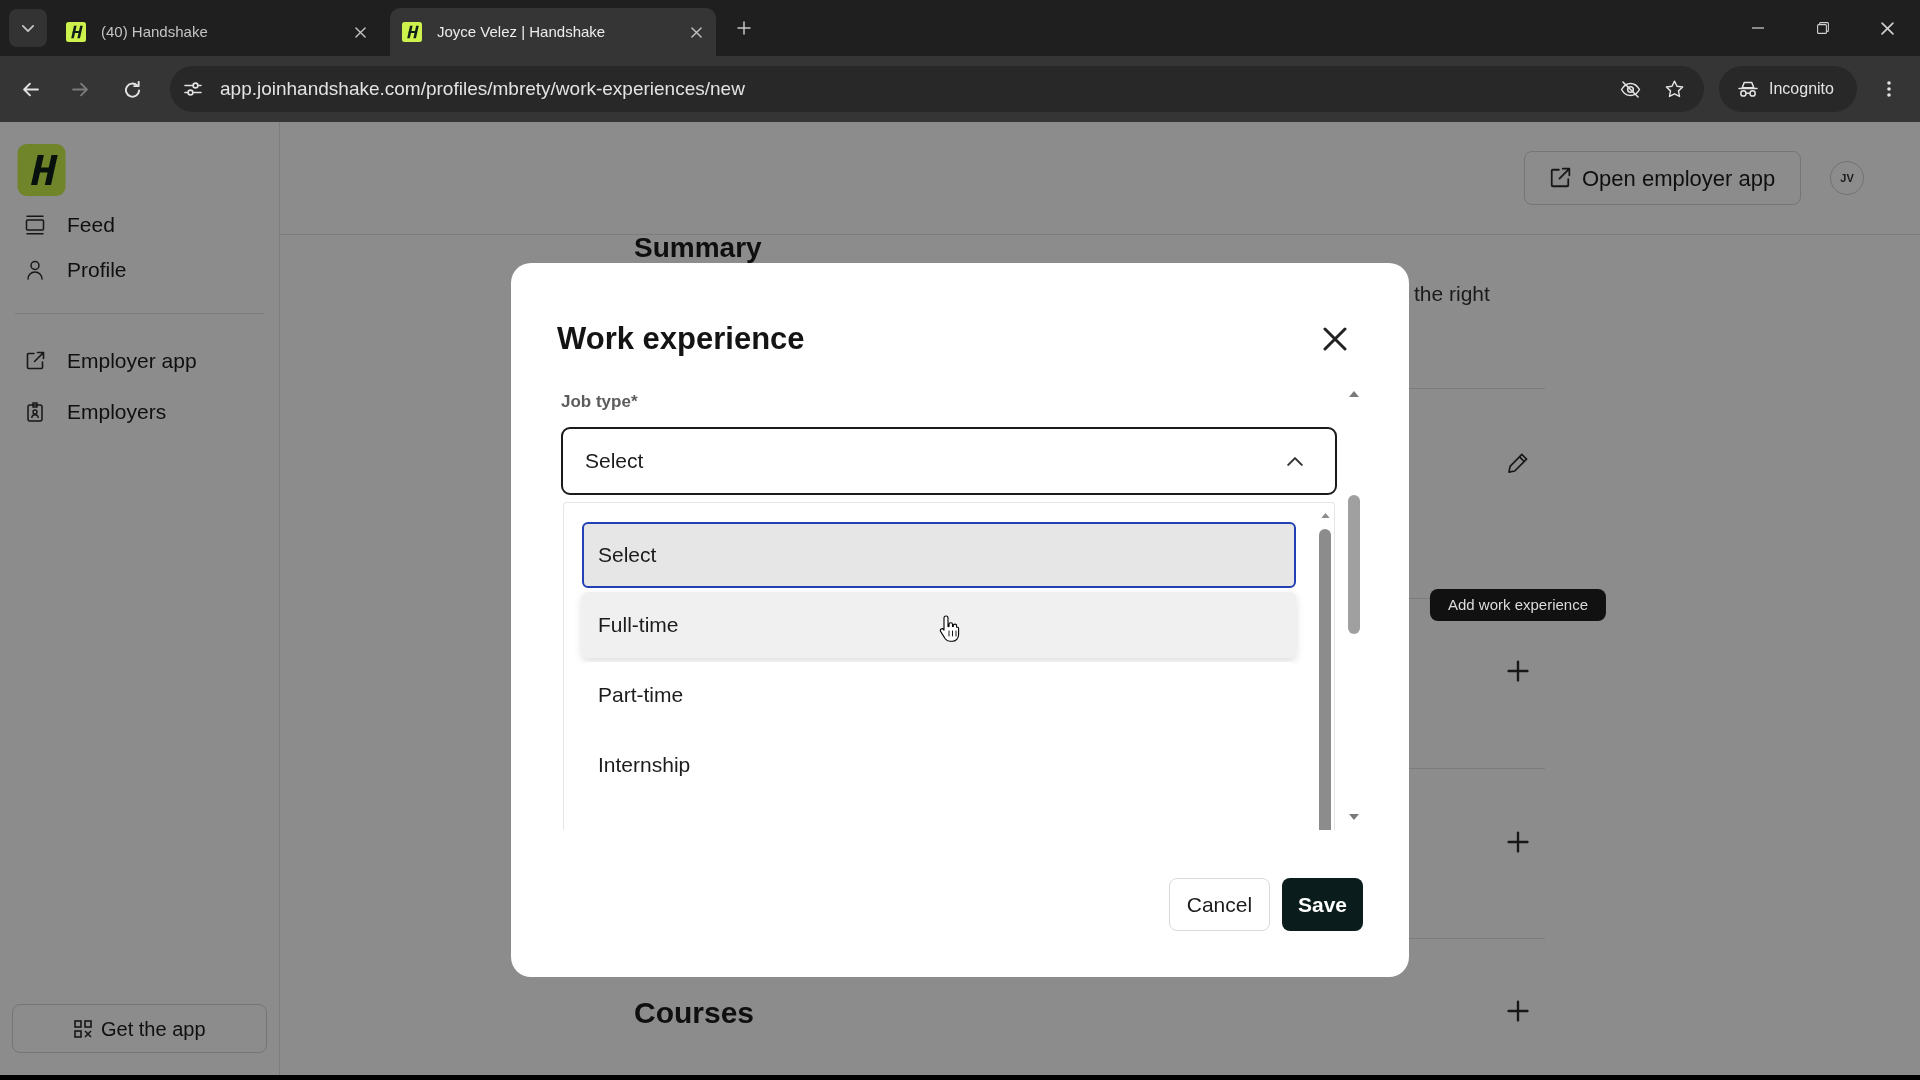 The height and width of the screenshot is (1080, 1920). Describe the element at coordinates (1322, 904) in the screenshot. I see `save-button: Save` at that location.